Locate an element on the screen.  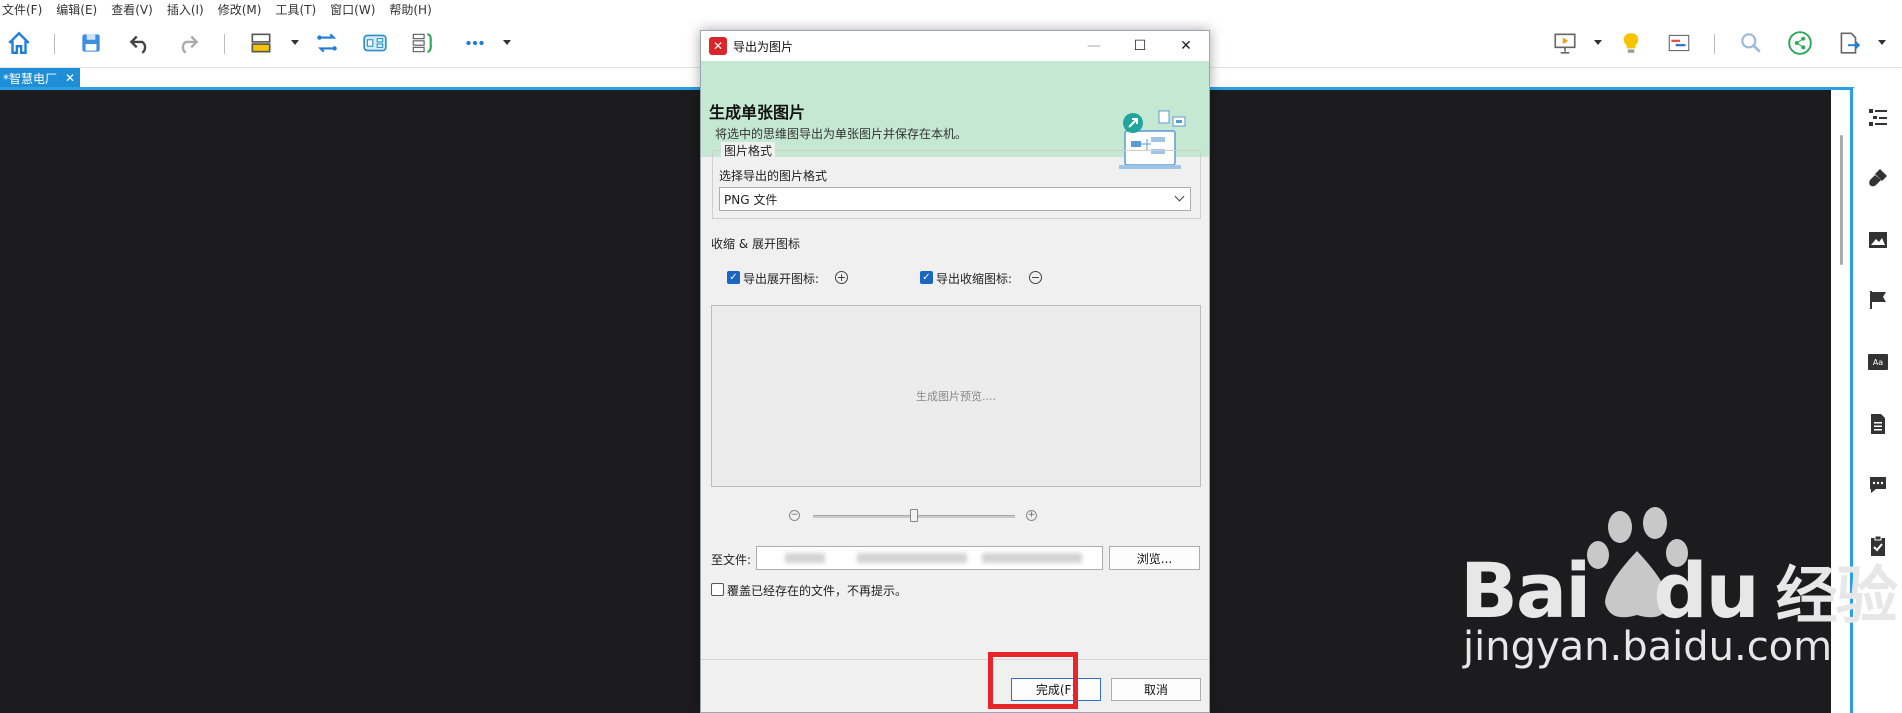
collapse-minus-icon: − is located at coordinates (1035, 277).